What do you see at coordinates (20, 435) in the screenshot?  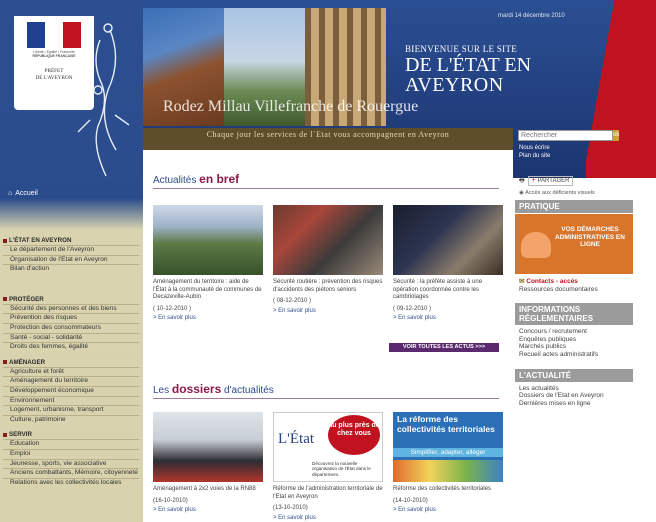 I see `menu-section-title: SERVIR` at bounding box center [20, 435].